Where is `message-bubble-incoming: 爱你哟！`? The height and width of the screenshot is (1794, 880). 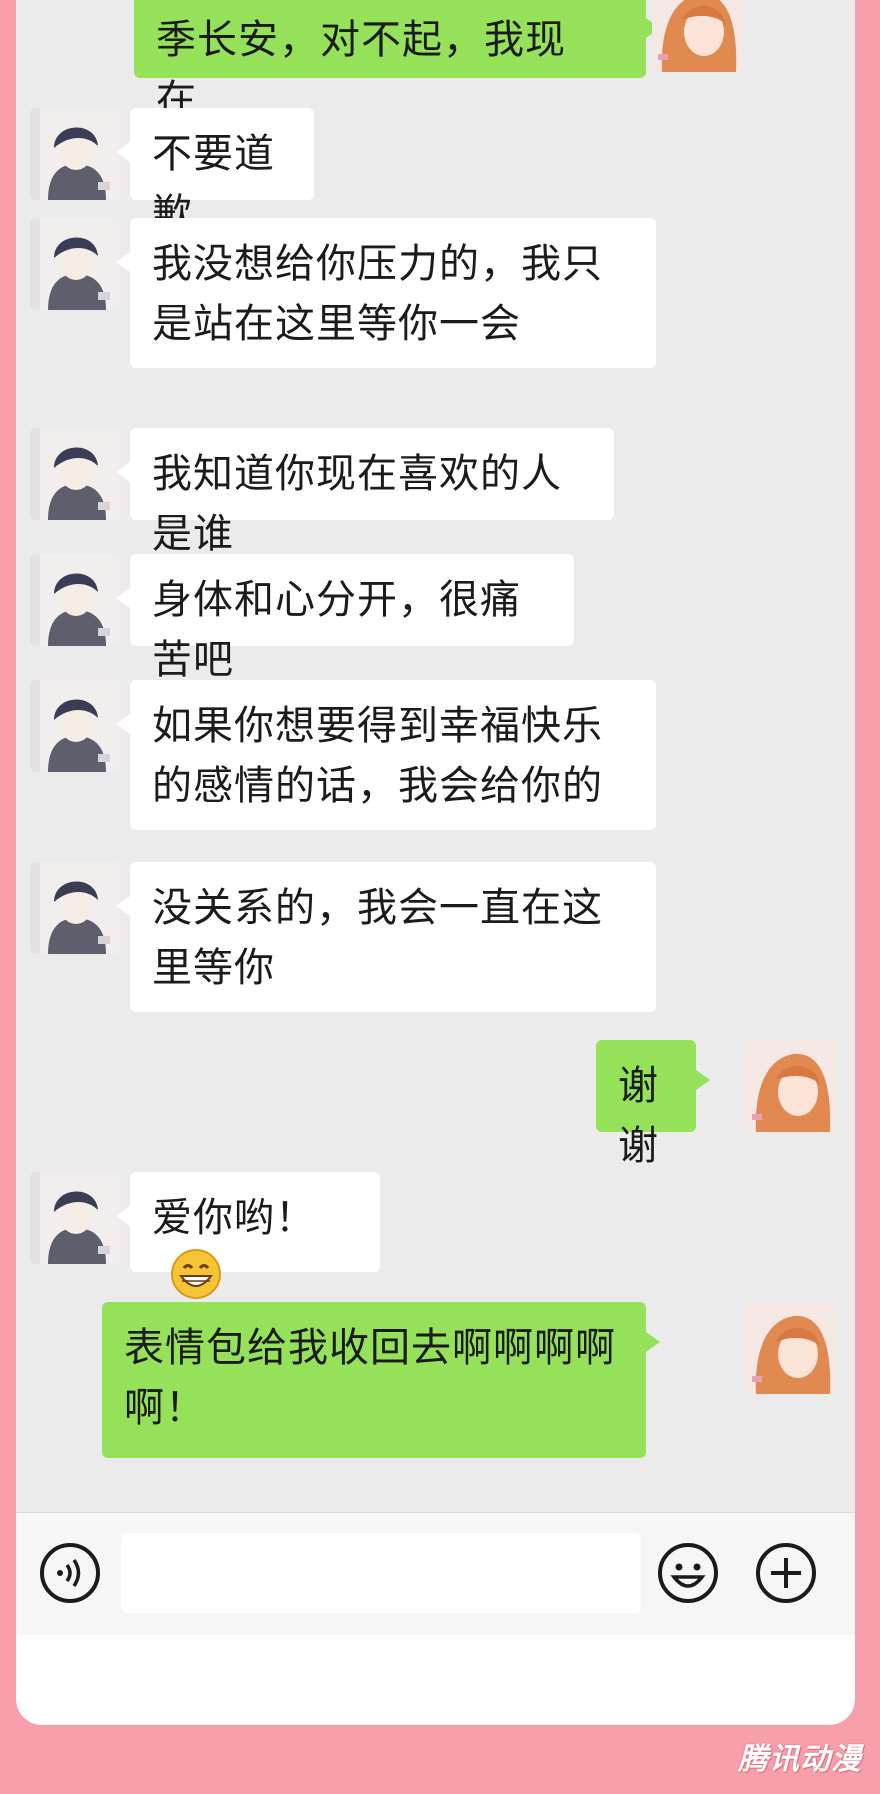 message-bubble-incoming: 爱你哟！ is located at coordinates (248, 1235).